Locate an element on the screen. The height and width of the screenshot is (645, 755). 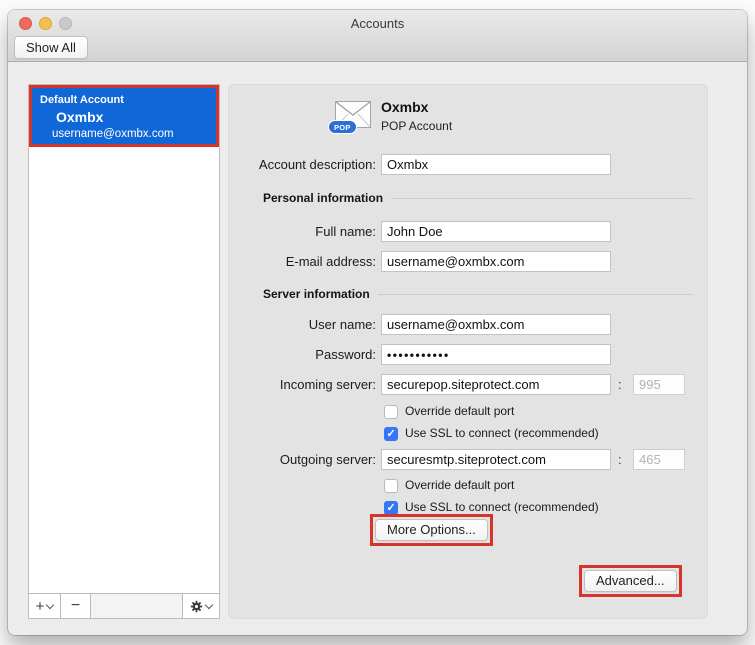
account-actions-menu-button is located at coordinates (200, 606).